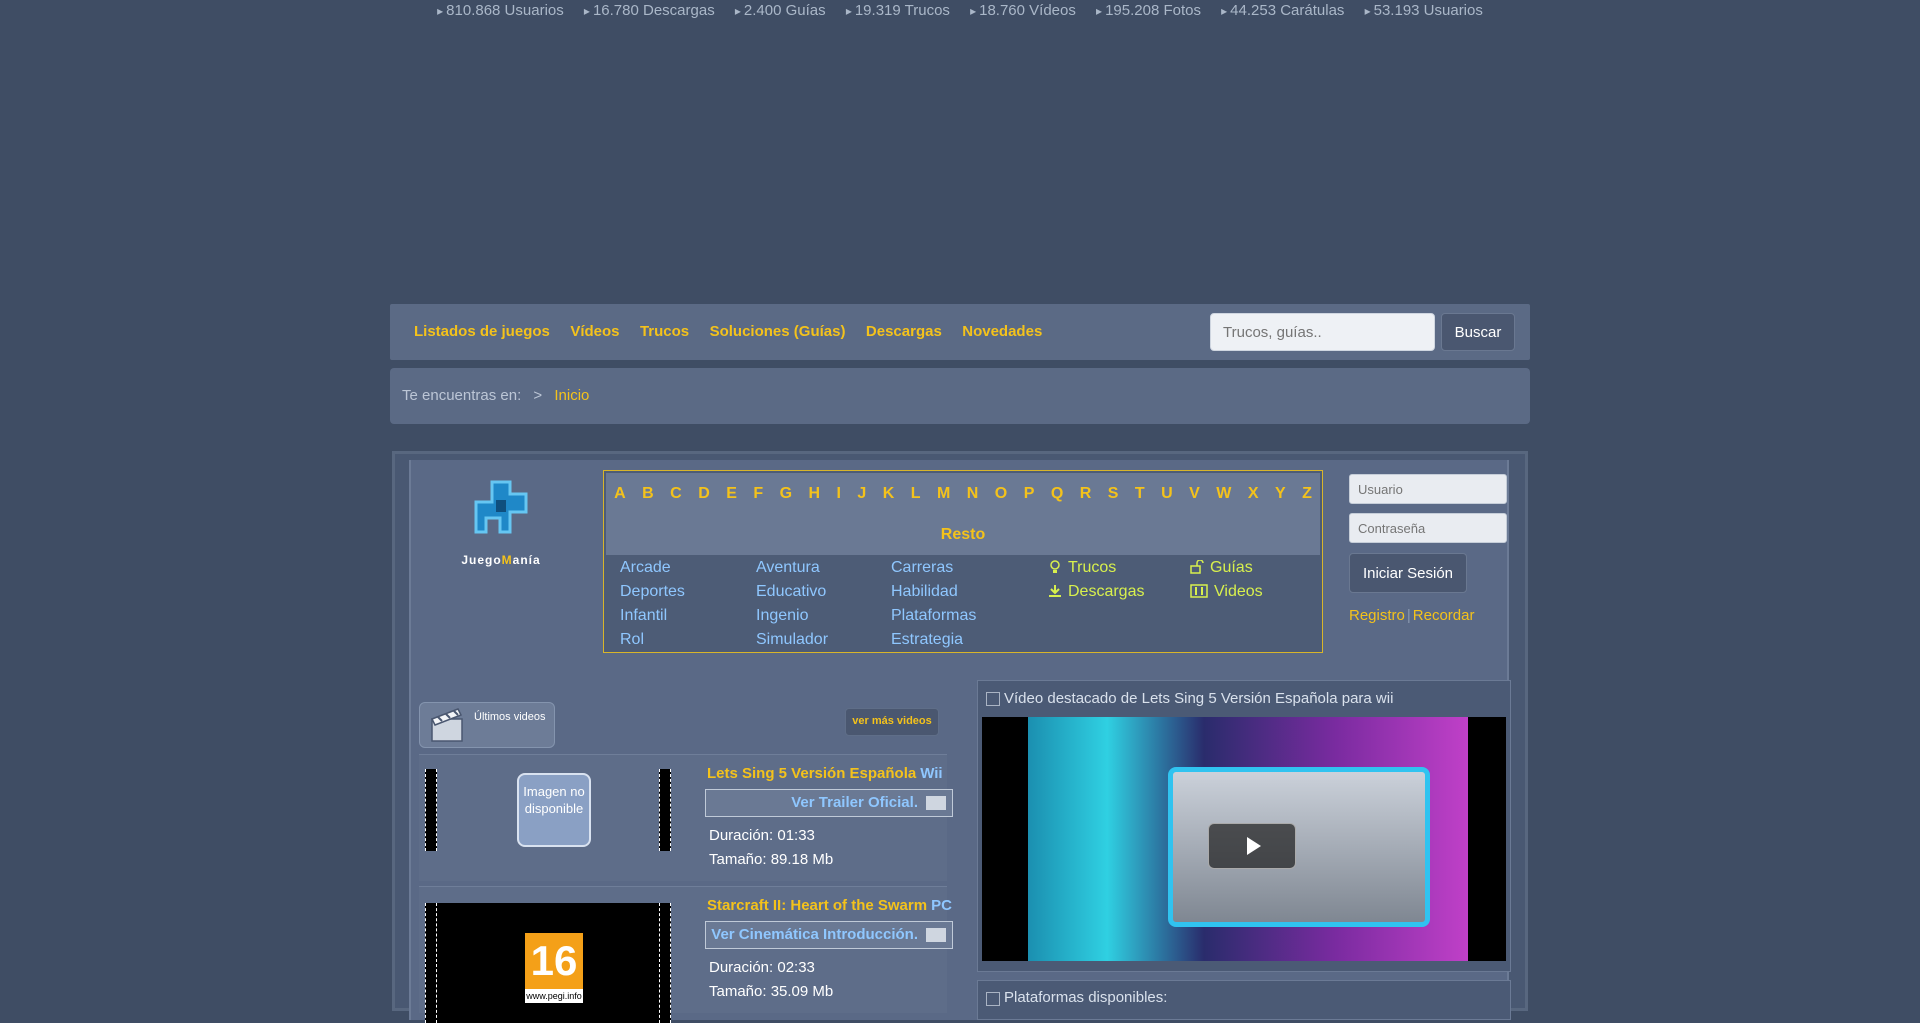  Describe the element at coordinates (571, 395) in the screenshot. I see `breadcrumb-home-link: Inicio` at that location.